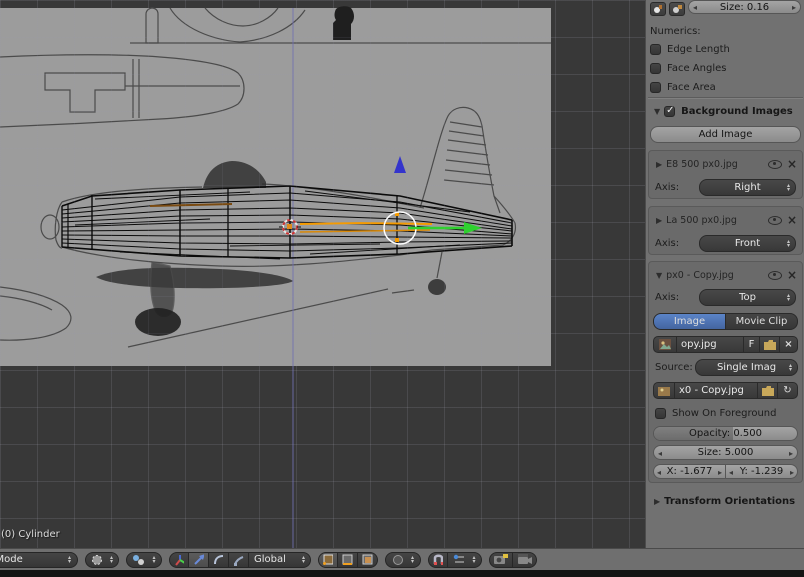  I want to click on transform-orientation-dropdown: Global ▴ ▾, so click(280, 559).